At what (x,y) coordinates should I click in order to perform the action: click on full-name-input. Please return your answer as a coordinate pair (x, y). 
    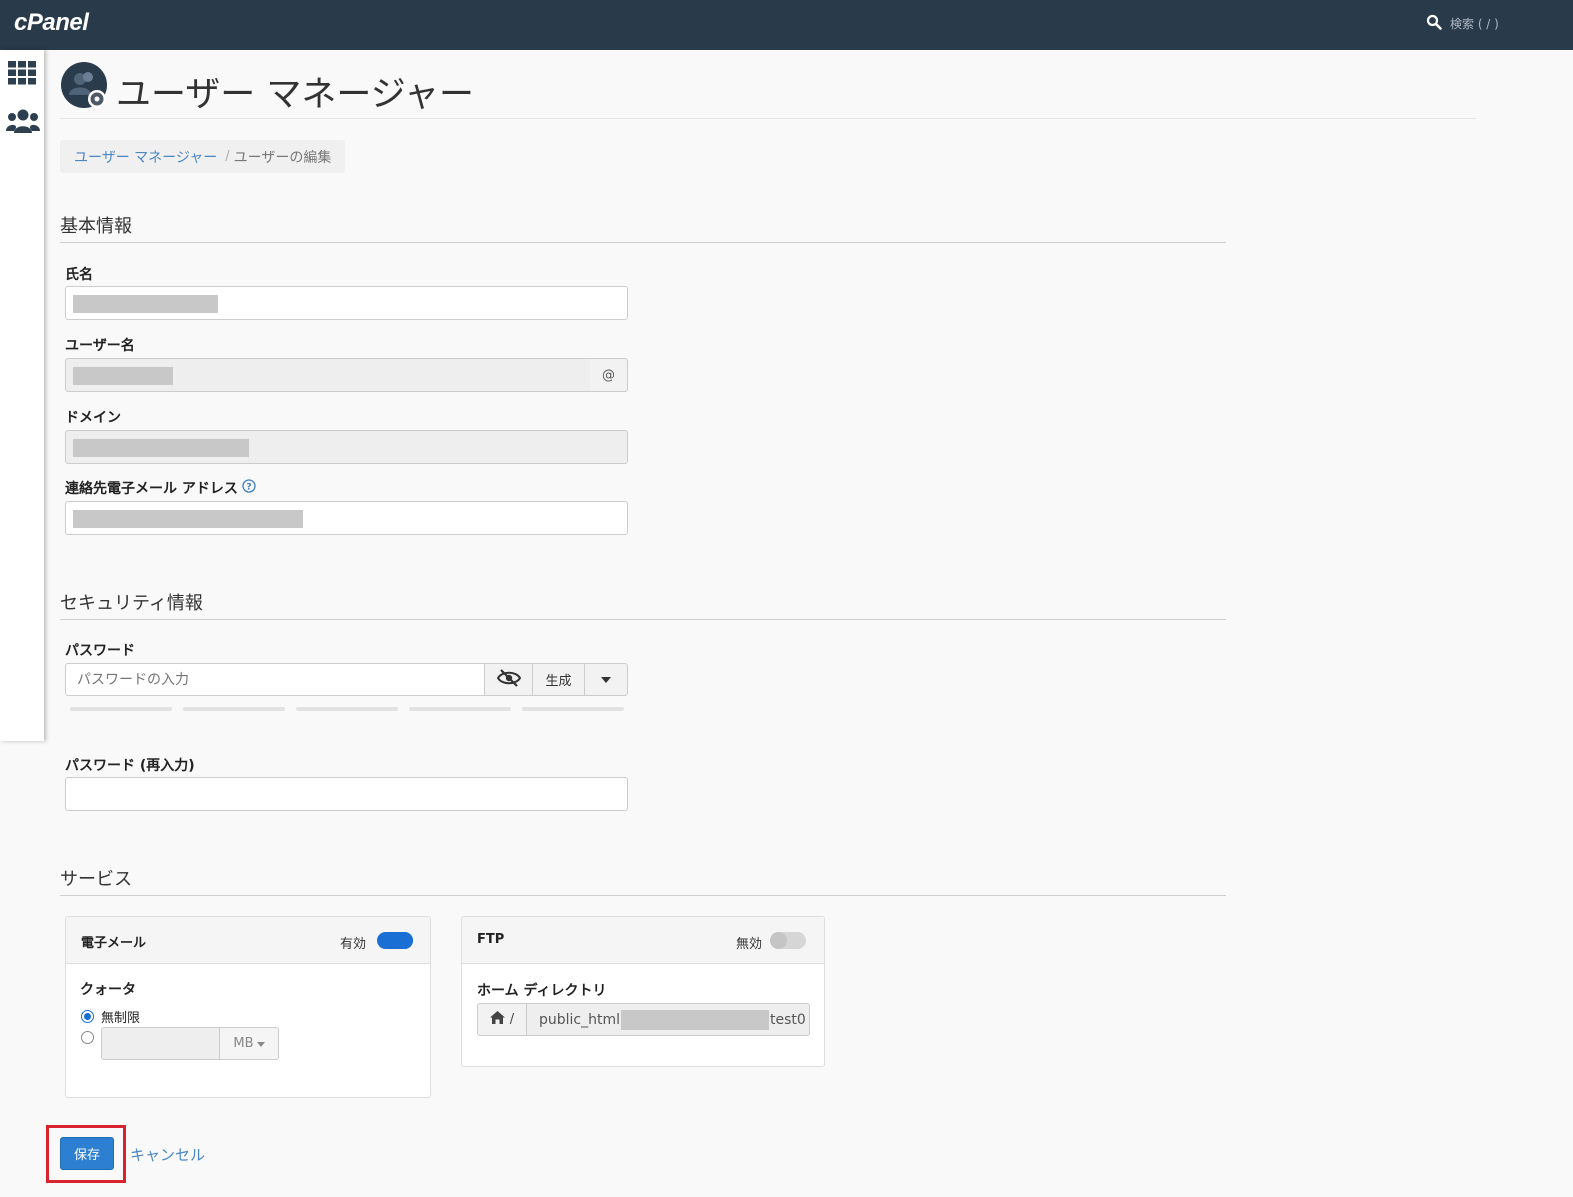
    Looking at the image, I should click on (346, 303).